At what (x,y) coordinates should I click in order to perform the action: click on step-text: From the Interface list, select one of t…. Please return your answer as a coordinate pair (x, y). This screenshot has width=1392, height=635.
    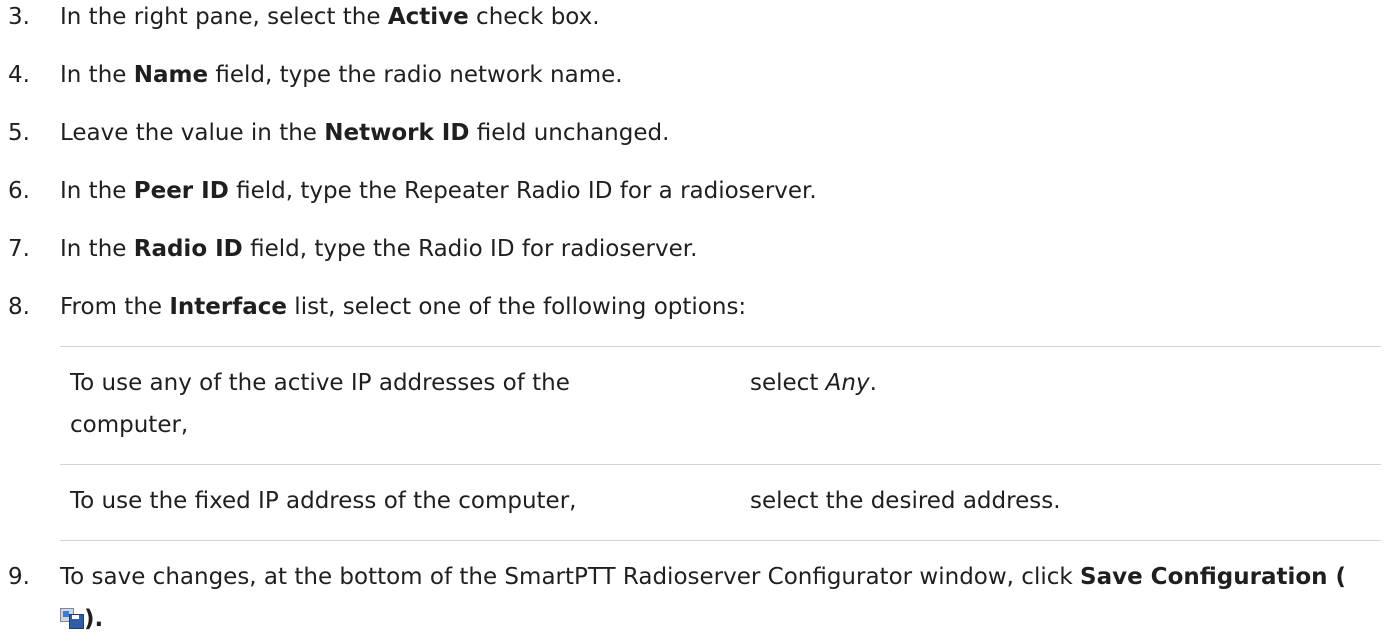
    Looking at the image, I should click on (403, 307).